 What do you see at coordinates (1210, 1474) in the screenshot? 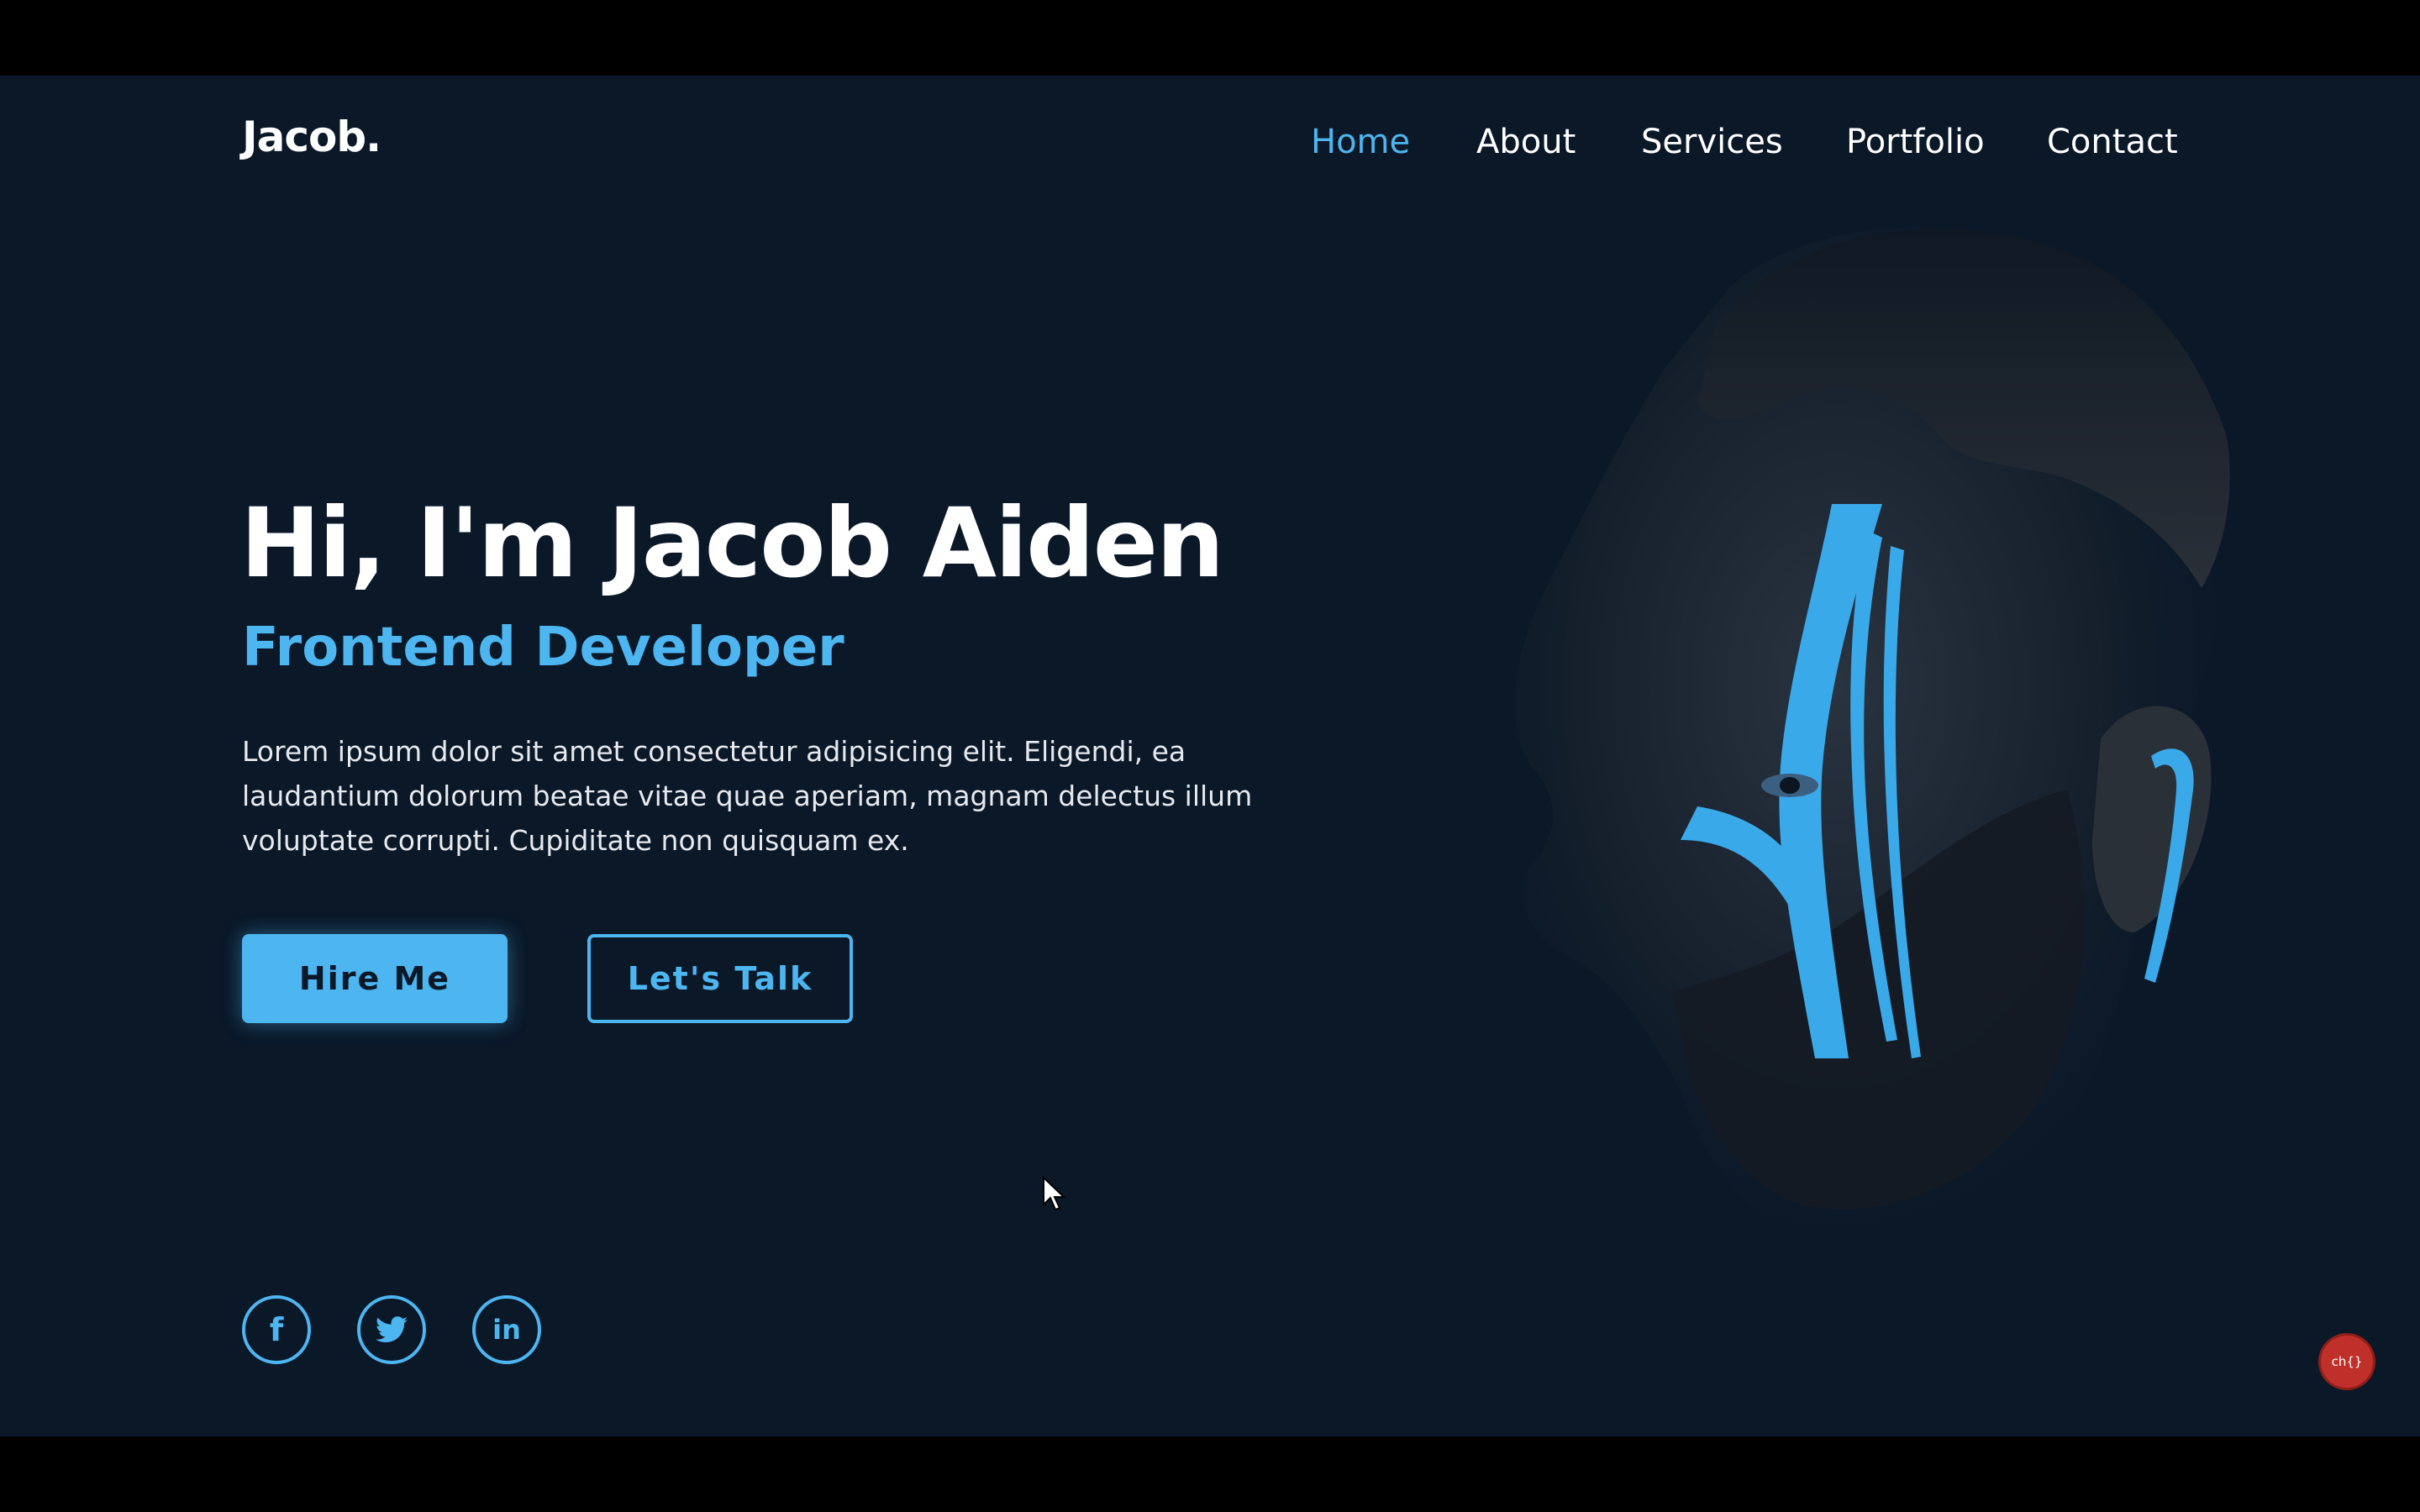
I see `letterbox-bottom` at bounding box center [1210, 1474].